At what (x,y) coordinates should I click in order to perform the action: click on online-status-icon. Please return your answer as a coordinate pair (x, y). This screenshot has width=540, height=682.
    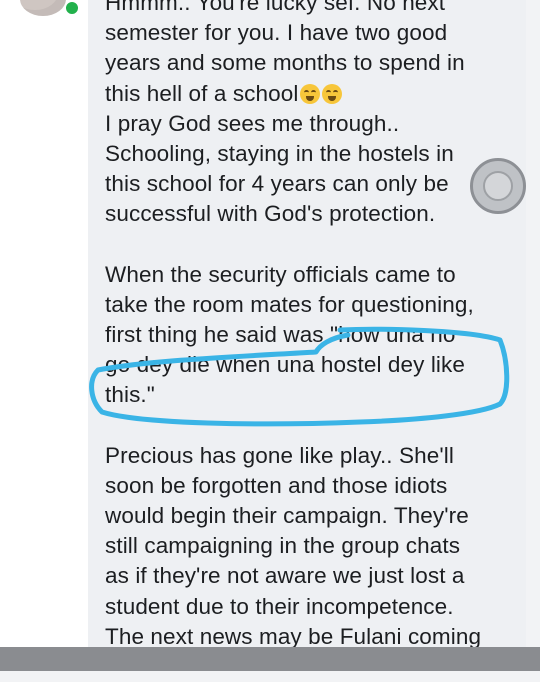
    Looking at the image, I should click on (72, 8).